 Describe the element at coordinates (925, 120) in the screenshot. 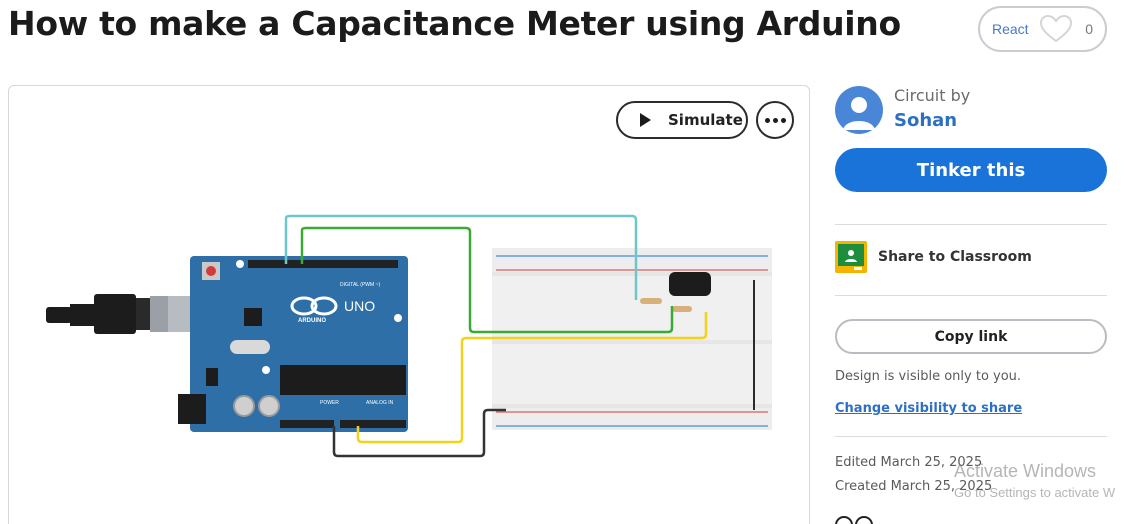

I see `author-link: Sohan` at that location.